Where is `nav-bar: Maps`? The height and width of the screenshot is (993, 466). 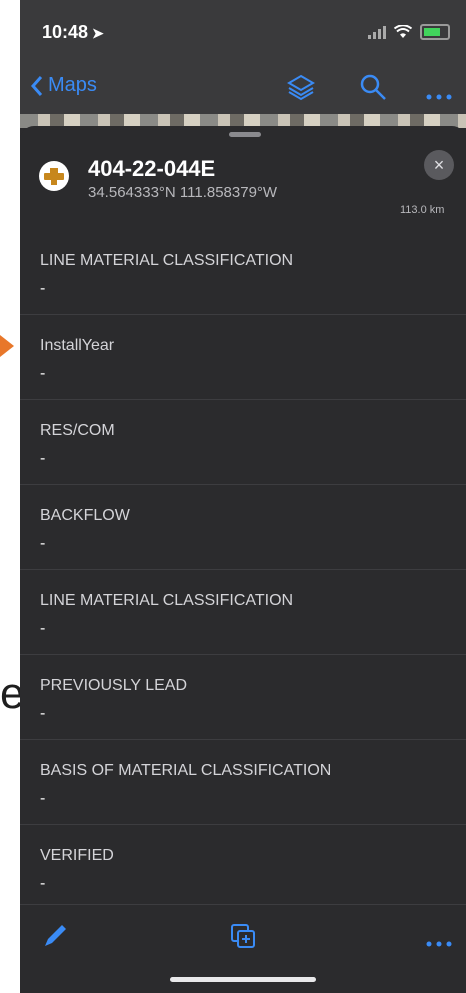 nav-bar: Maps is located at coordinates (243, 88).